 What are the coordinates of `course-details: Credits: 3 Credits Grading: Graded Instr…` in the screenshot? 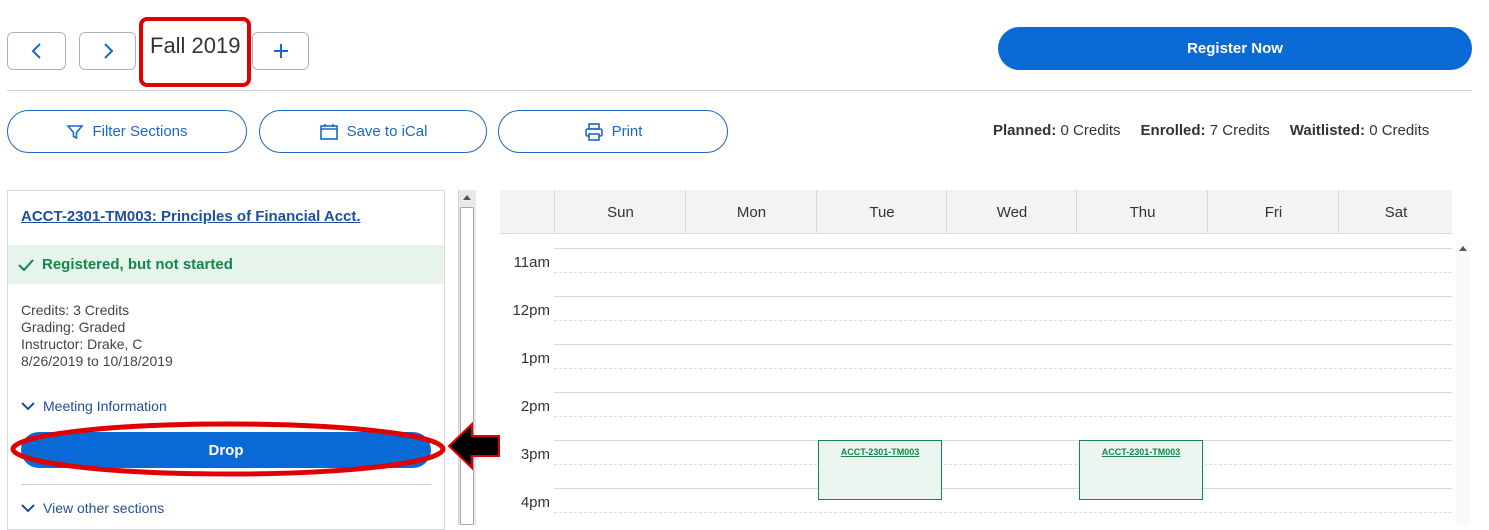 It's located at (97, 336).